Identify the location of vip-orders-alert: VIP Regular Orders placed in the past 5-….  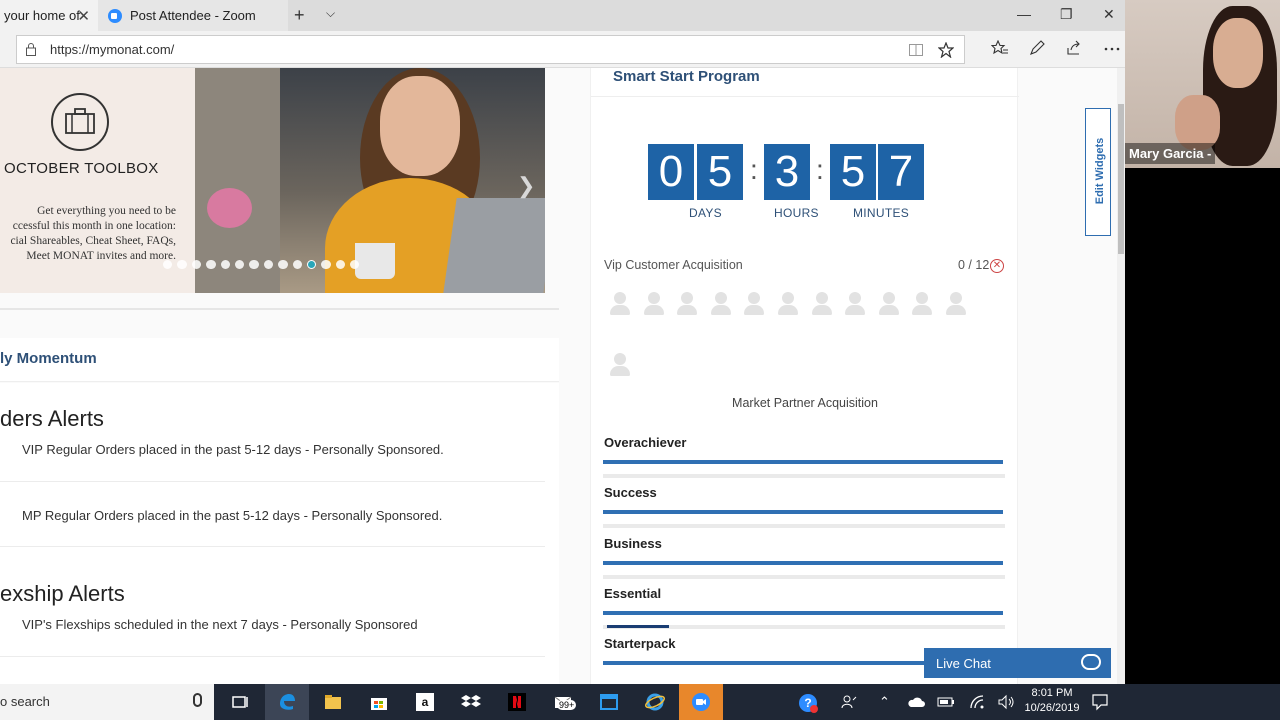
(233, 449).